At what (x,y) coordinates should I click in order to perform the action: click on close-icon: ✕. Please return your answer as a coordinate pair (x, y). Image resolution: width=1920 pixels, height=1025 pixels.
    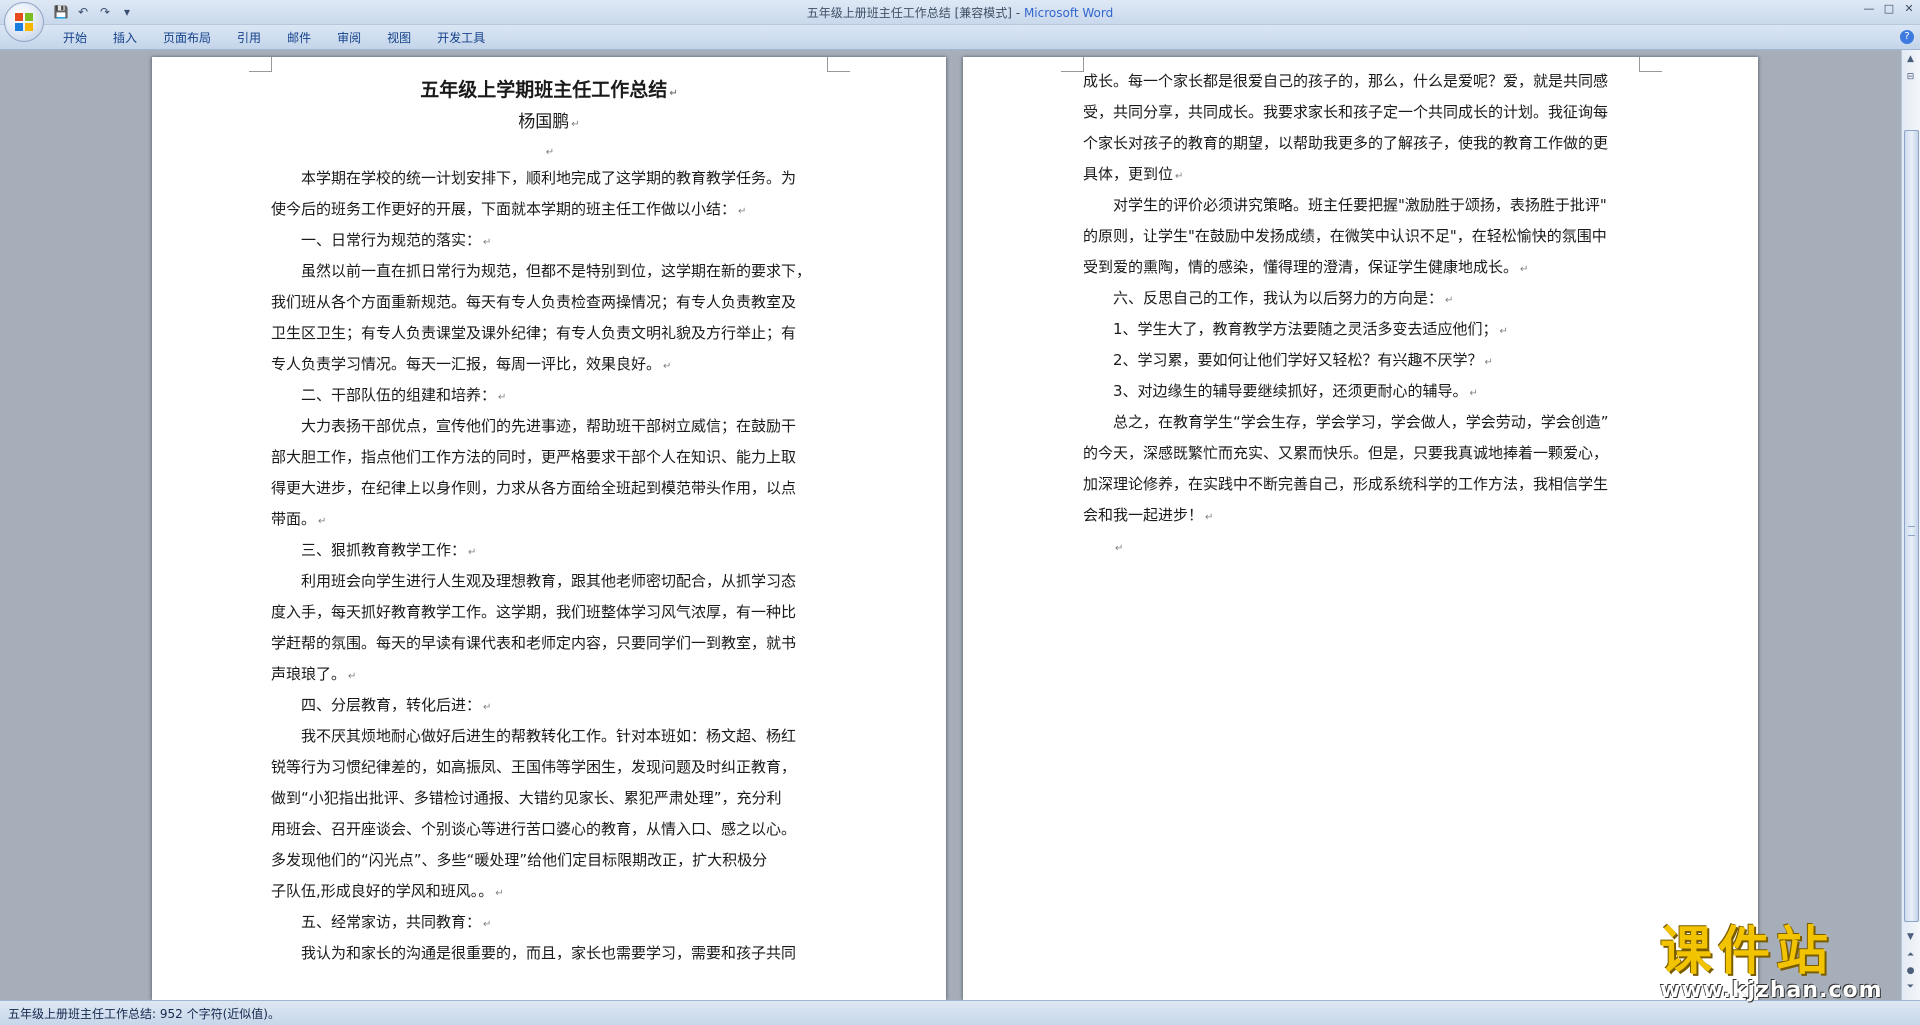
    Looking at the image, I should click on (1909, 9).